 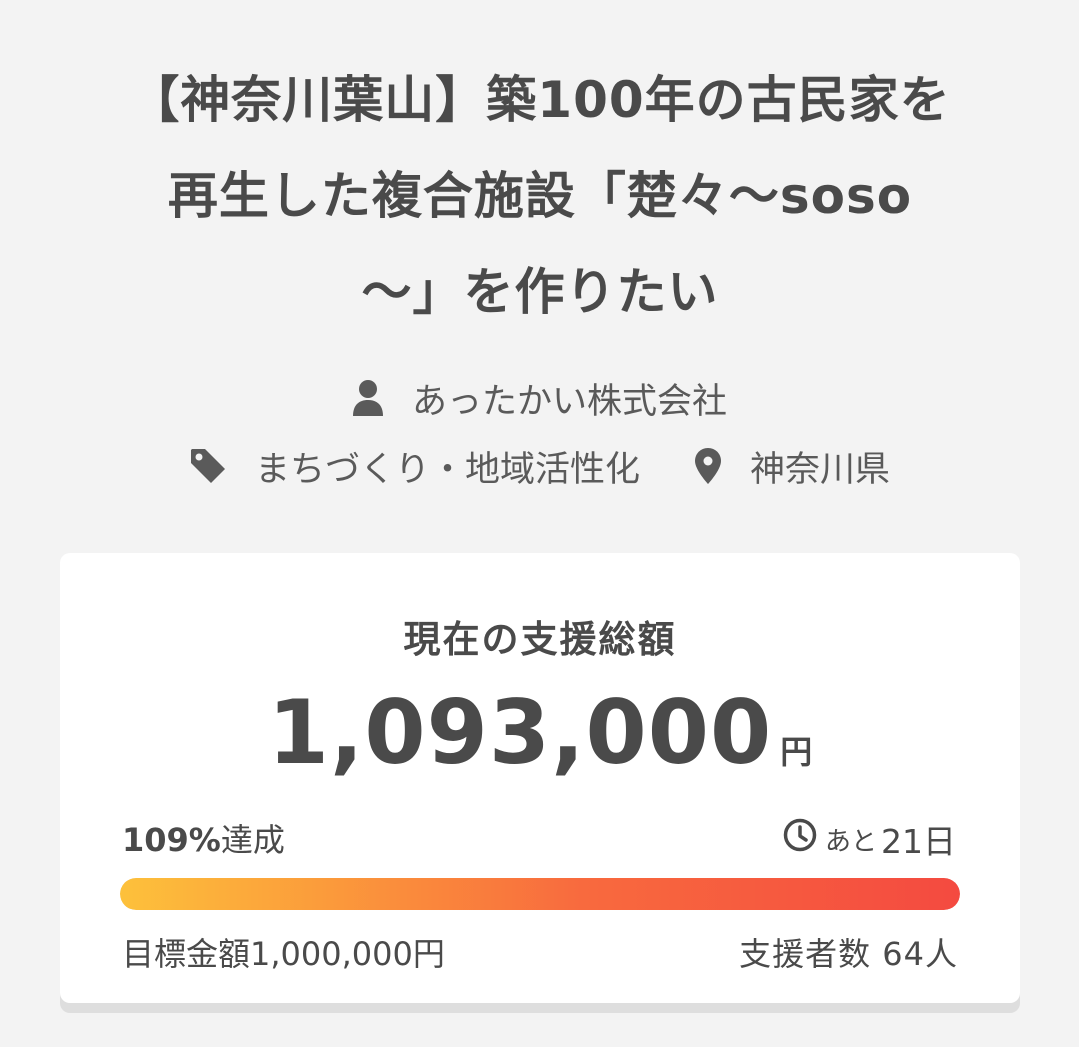 What do you see at coordinates (848, 954) in the screenshot?
I see `backer-count: 支援者数 64人` at bounding box center [848, 954].